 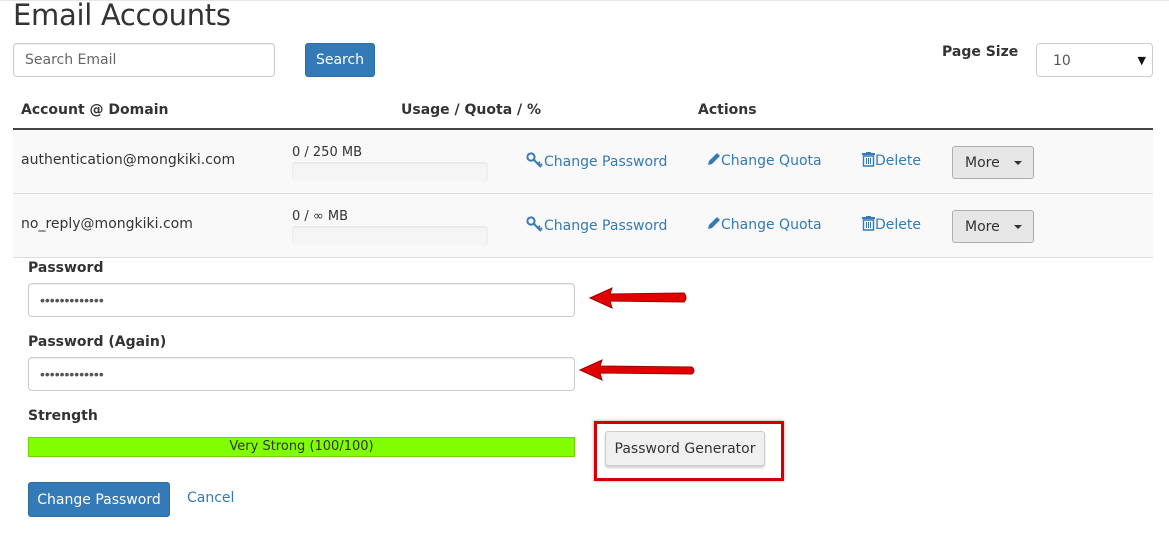 I want to click on page-size-select: 10 ▼, so click(x=1094, y=60).